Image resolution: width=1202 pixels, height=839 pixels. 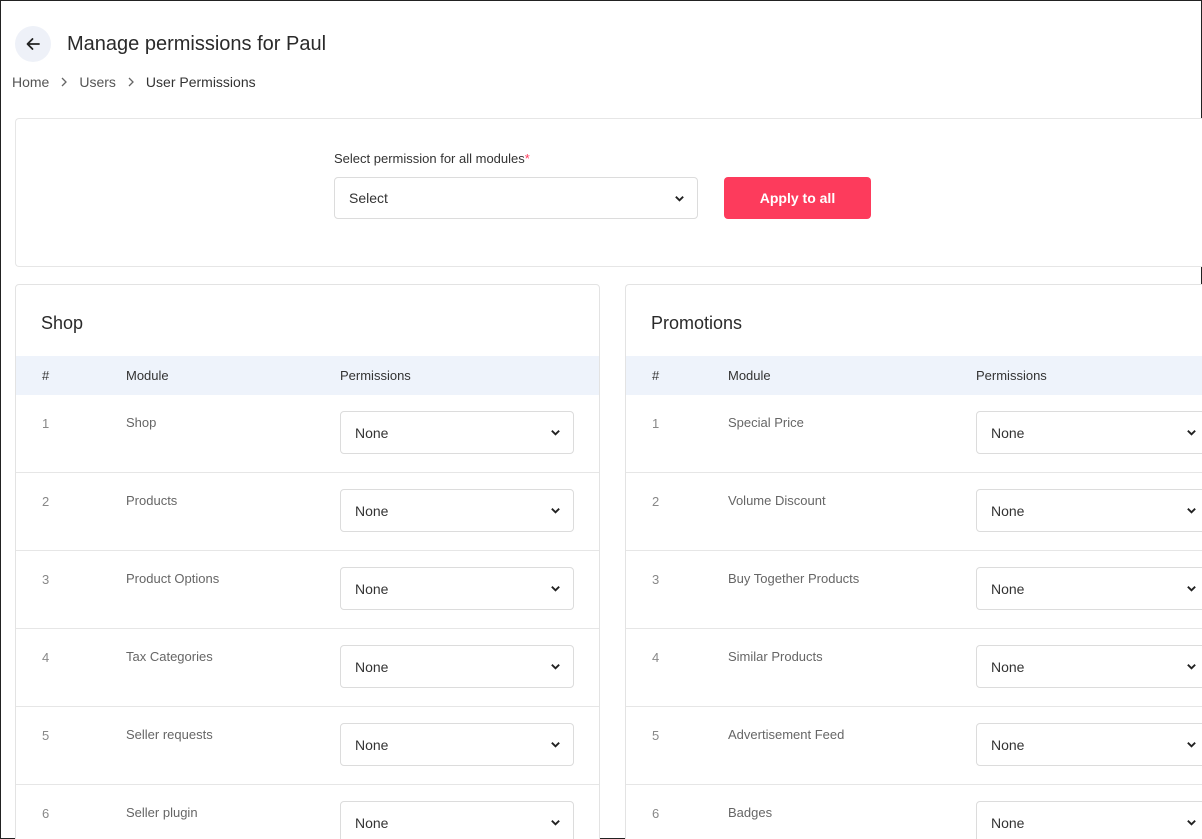 What do you see at coordinates (197, 43) in the screenshot?
I see `page-title: Manage permissions for Paul` at bounding box center [197, 43].